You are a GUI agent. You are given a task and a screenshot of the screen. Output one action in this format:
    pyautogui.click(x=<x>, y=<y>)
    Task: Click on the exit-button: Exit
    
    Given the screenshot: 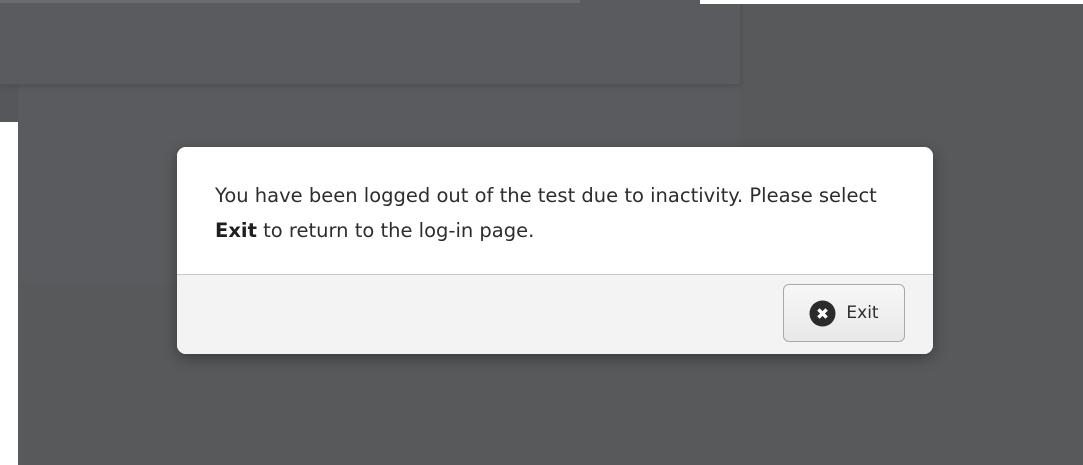 What is the action you would take?
    pyautogui.click(x=844, y=313)
    